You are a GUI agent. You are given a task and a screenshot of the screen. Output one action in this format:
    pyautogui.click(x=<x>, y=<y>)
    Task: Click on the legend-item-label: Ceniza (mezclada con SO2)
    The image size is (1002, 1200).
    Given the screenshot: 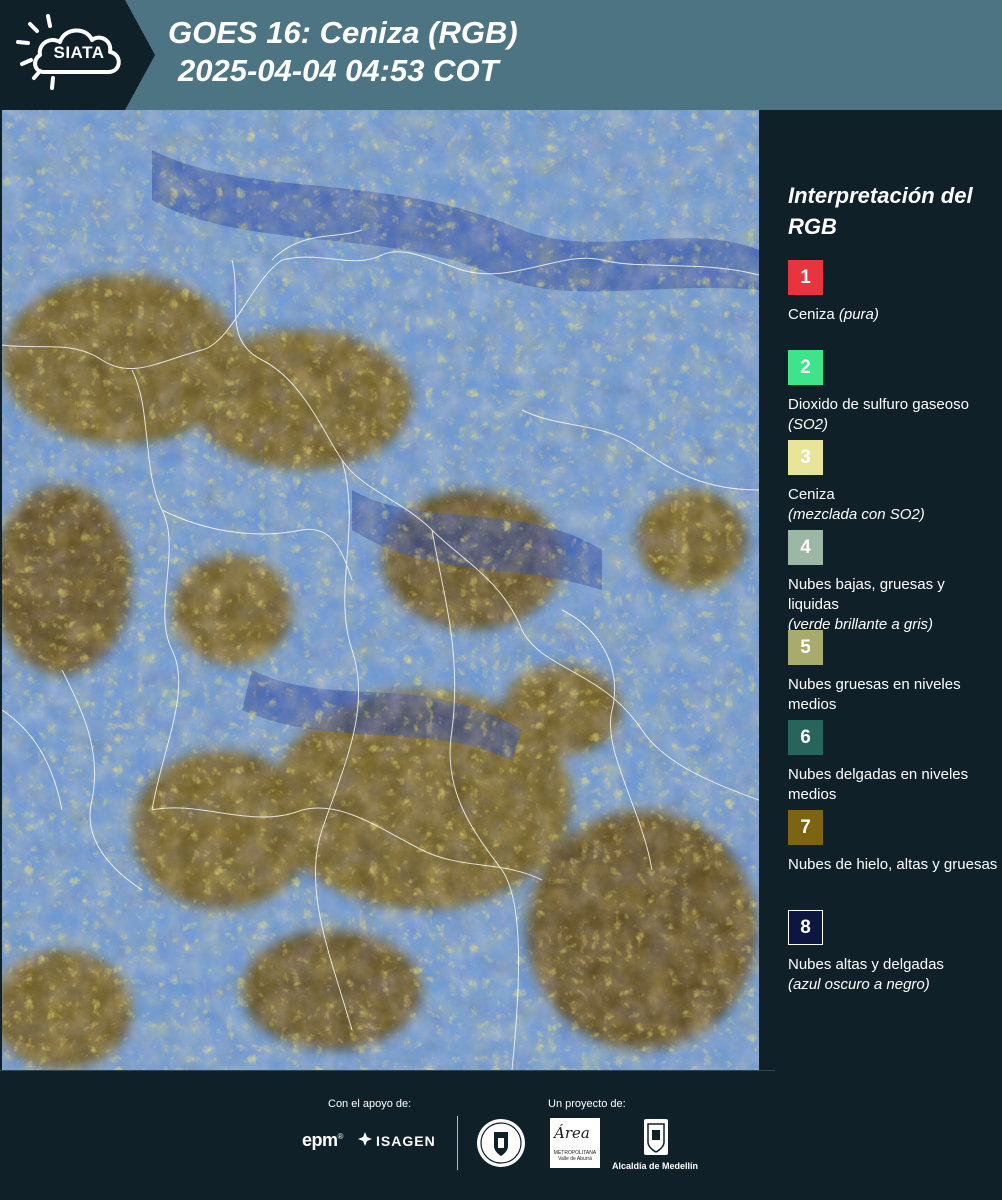 What is the action you would take?
    pyautogui.click(x=893, y=505)
    